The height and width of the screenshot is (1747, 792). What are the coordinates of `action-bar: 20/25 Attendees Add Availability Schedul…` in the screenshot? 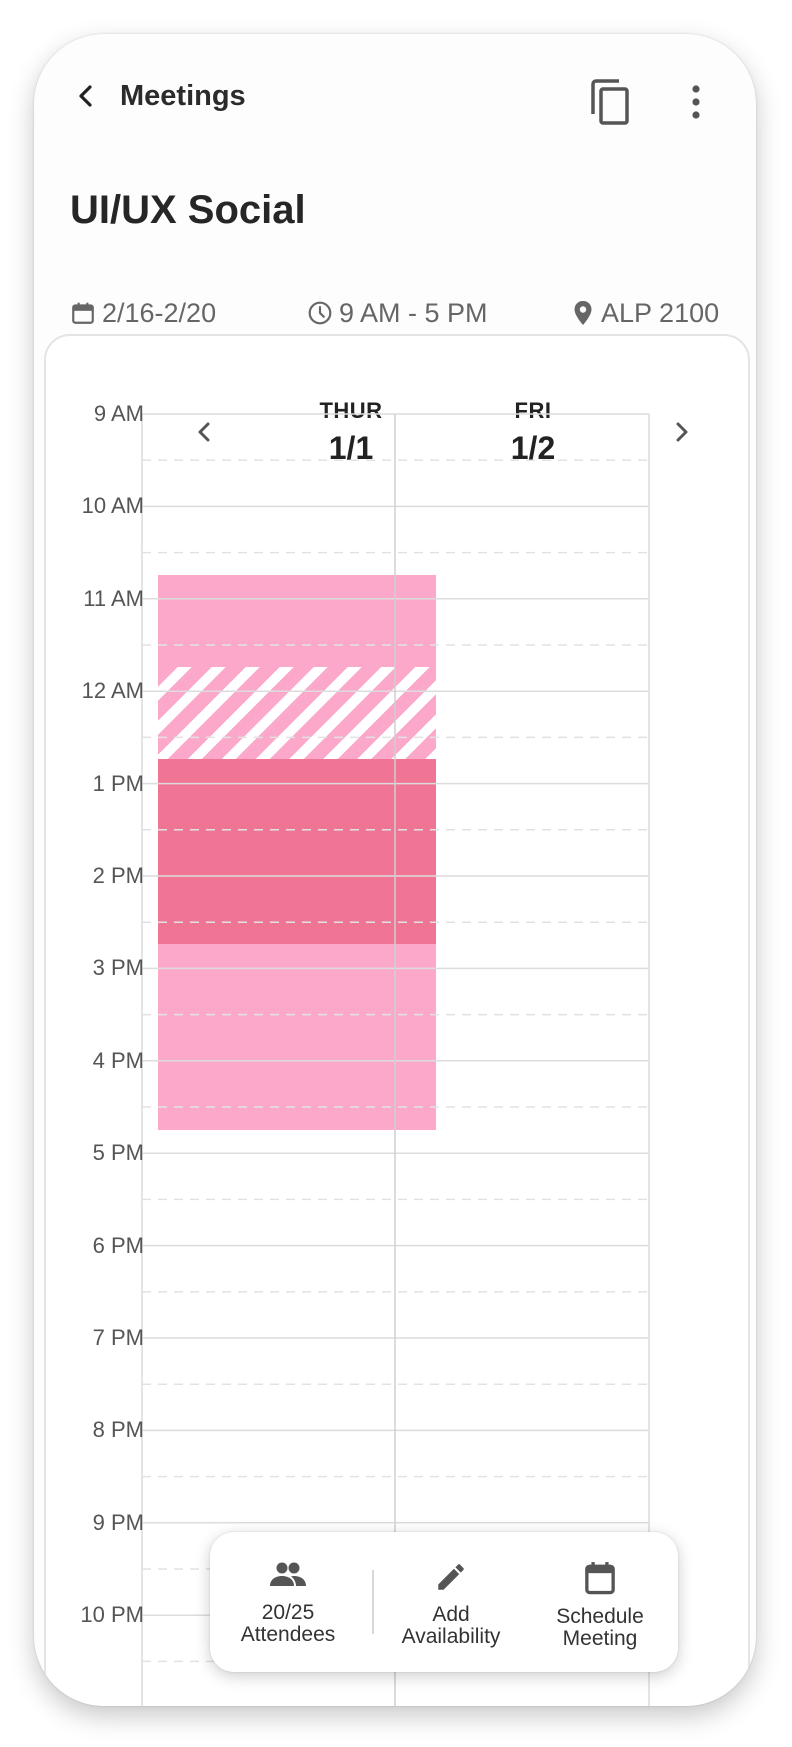 It's located at (444, 1602).